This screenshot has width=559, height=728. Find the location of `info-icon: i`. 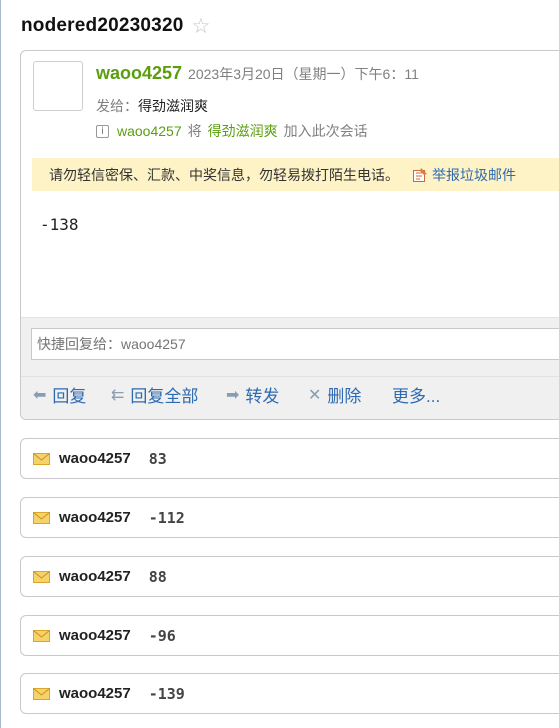

info-icon: i is located at coordinates (102, 131).